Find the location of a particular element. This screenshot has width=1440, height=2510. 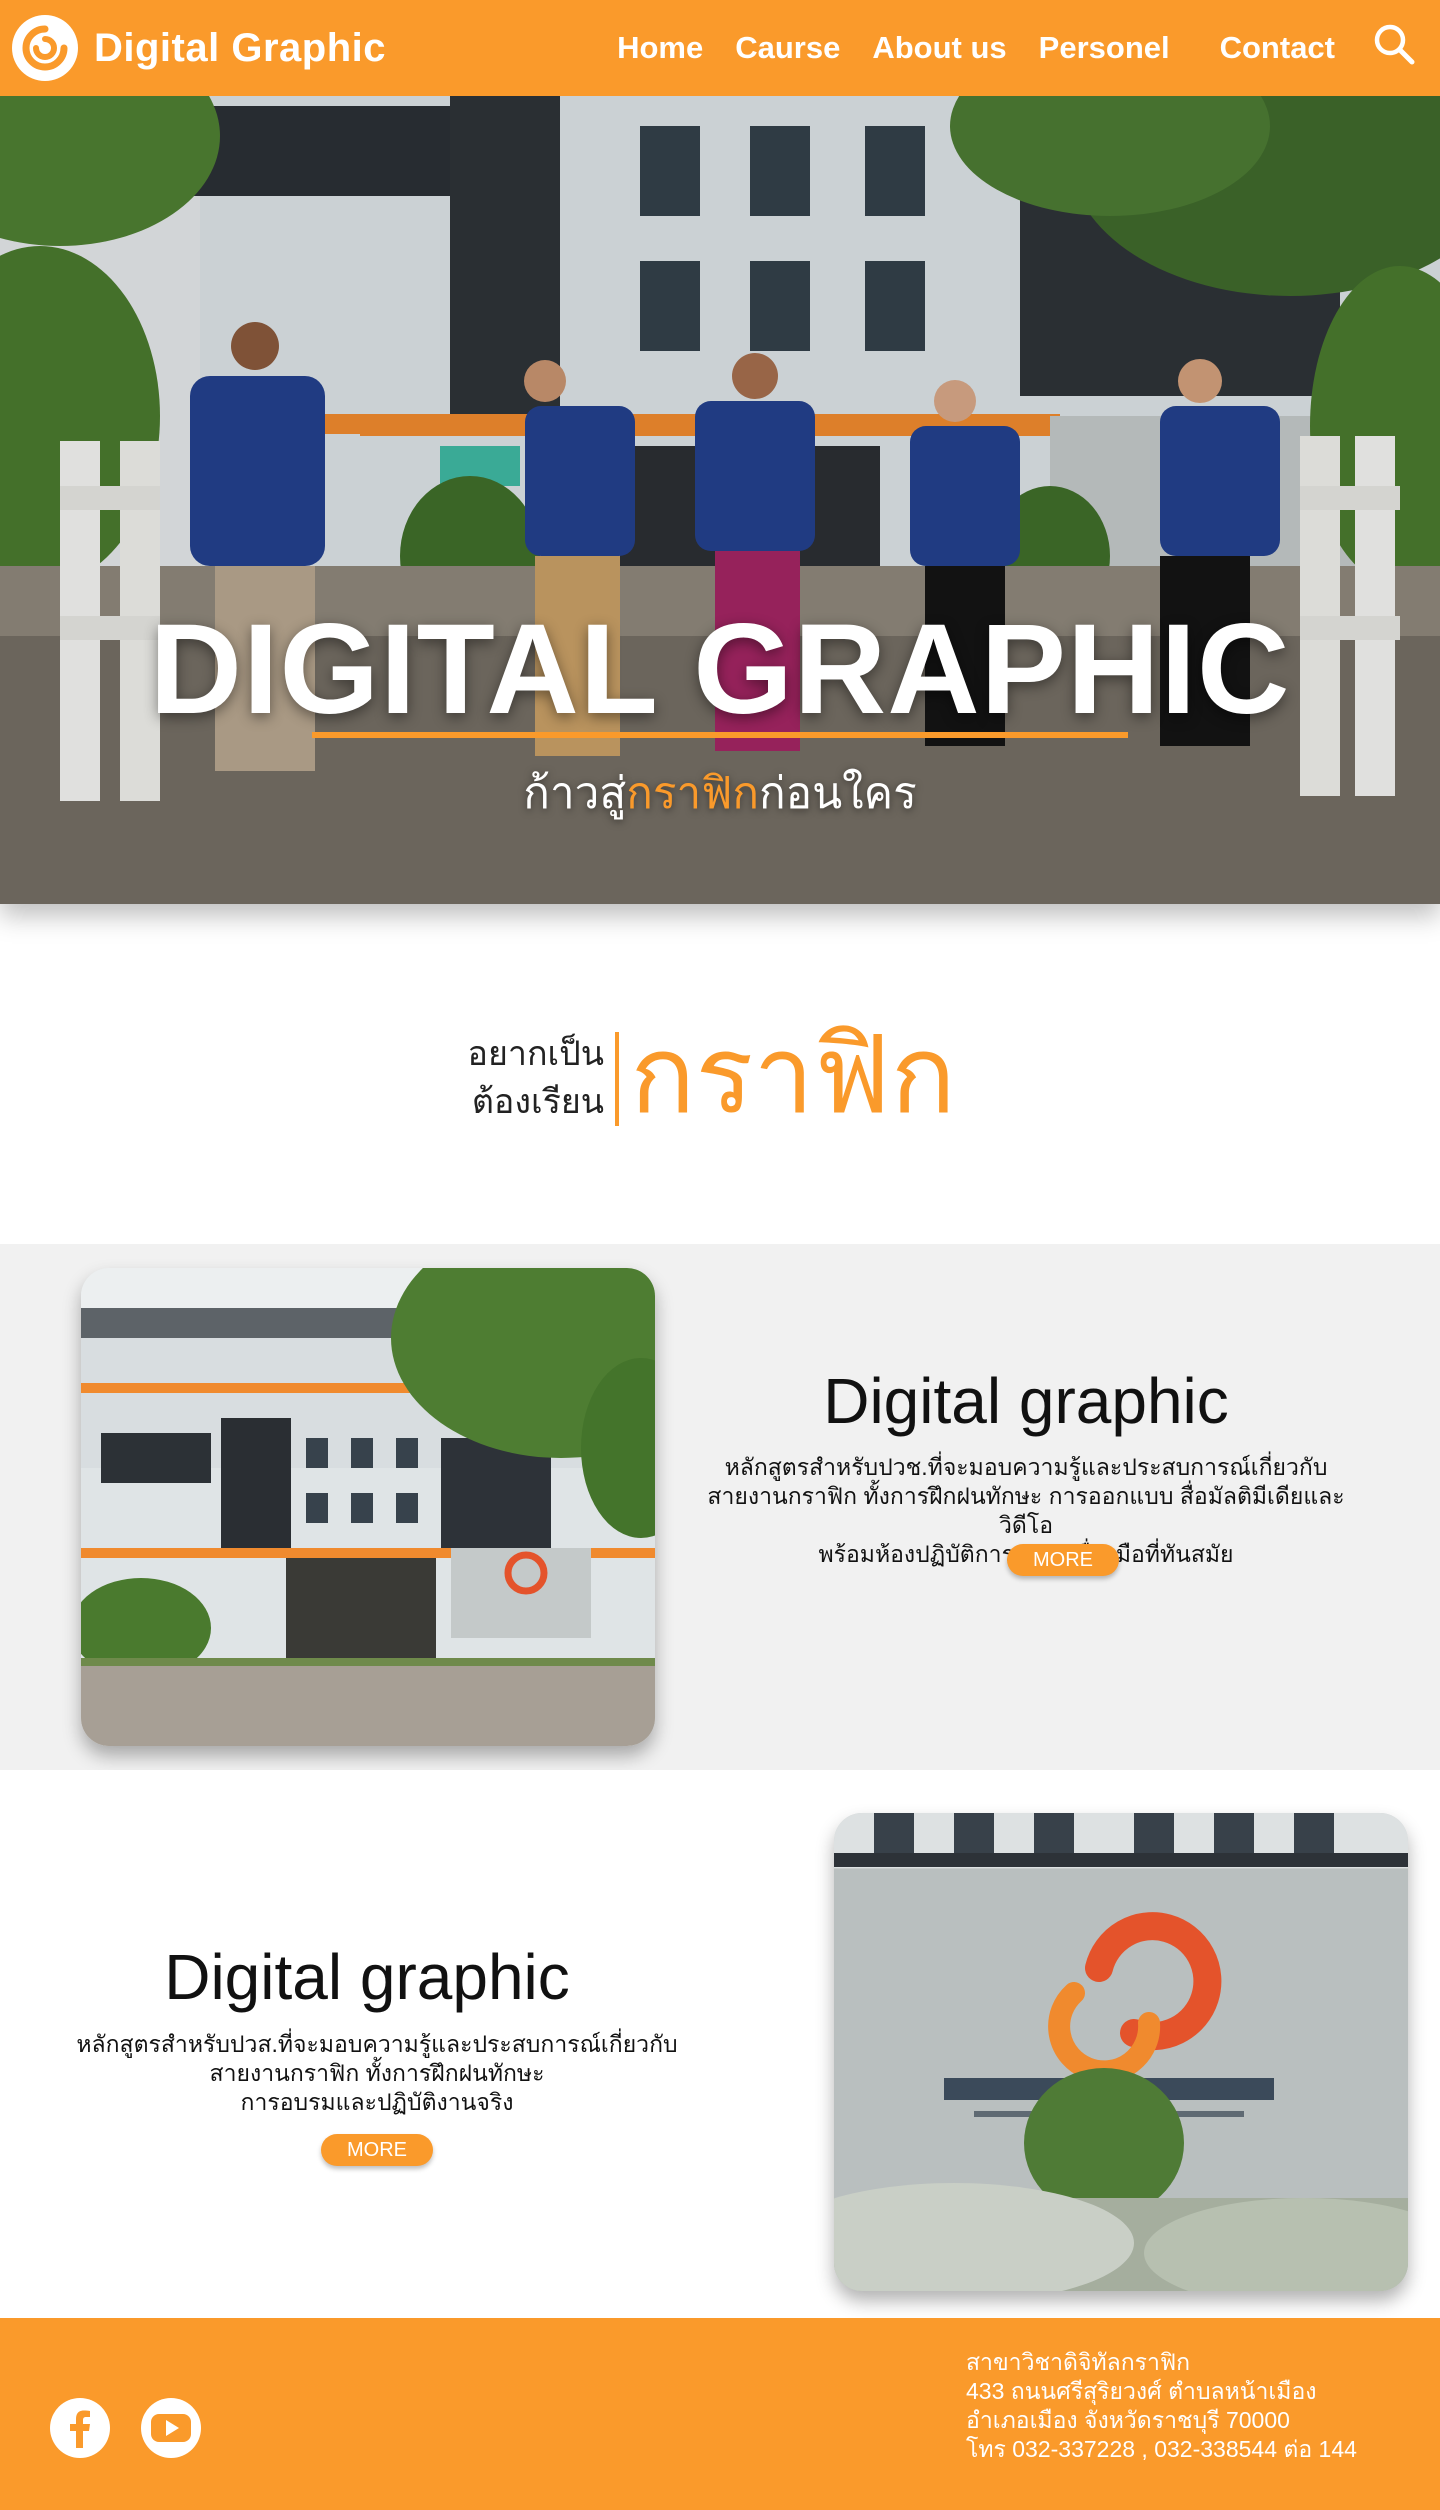

hero-subtitle-post: ก่อนใคร is located at coordinates (838, 793).